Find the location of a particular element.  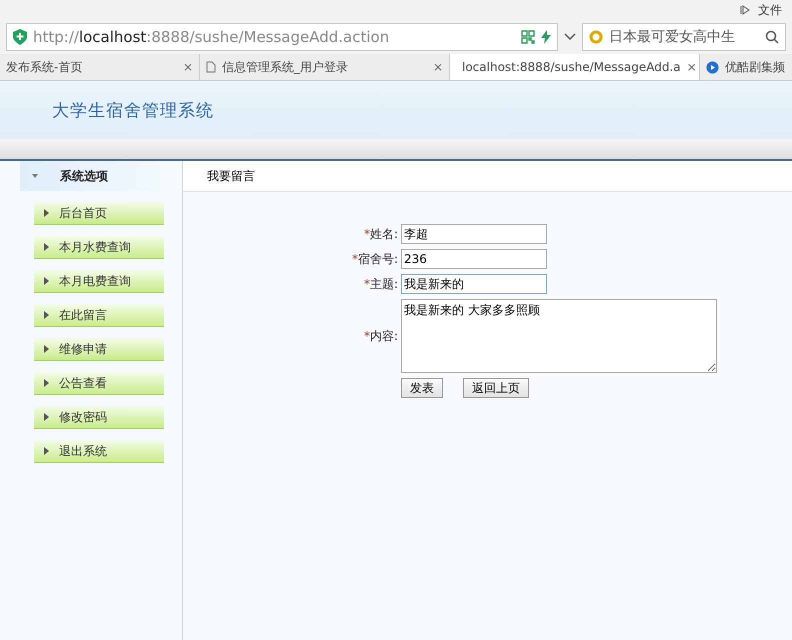

play-circle-icon is located at coordinates (712, 67).